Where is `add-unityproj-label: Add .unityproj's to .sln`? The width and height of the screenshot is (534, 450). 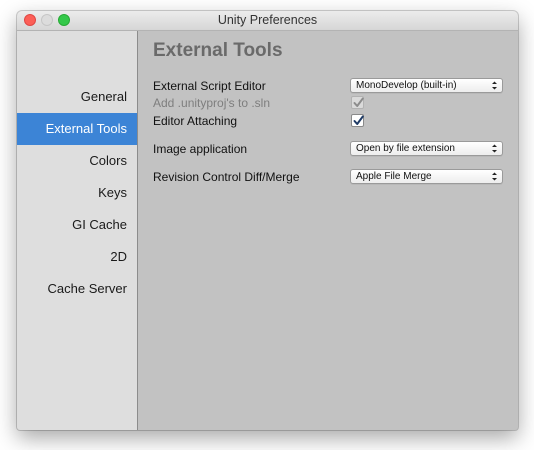
add-unityproj-label: Add .unityproj's to .sln is located at coordinates (212, 103).